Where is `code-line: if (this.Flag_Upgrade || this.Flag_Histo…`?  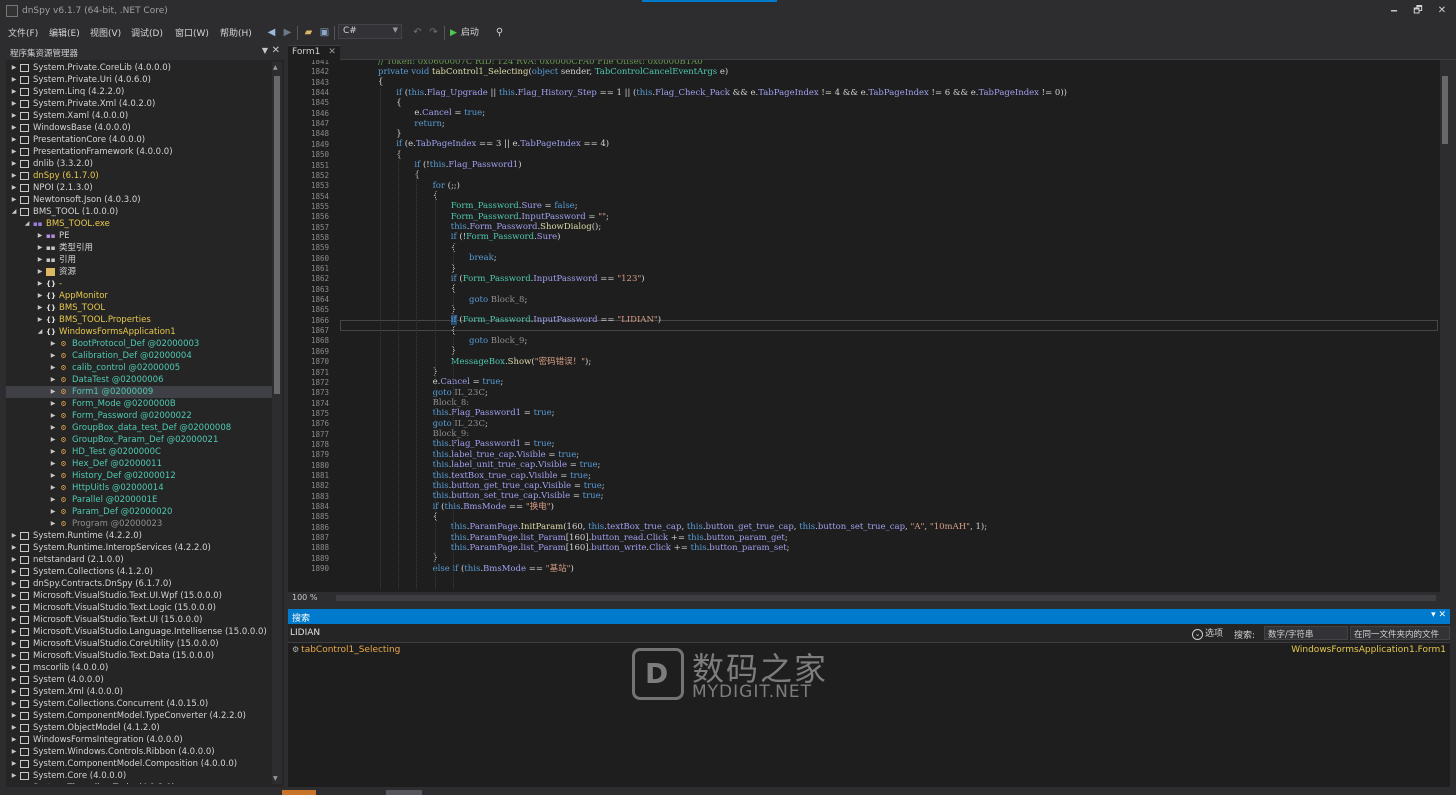 code-line: if (this.Flag_Upgrade || this.Flag_Histo… is located at coordinates (731, 93).